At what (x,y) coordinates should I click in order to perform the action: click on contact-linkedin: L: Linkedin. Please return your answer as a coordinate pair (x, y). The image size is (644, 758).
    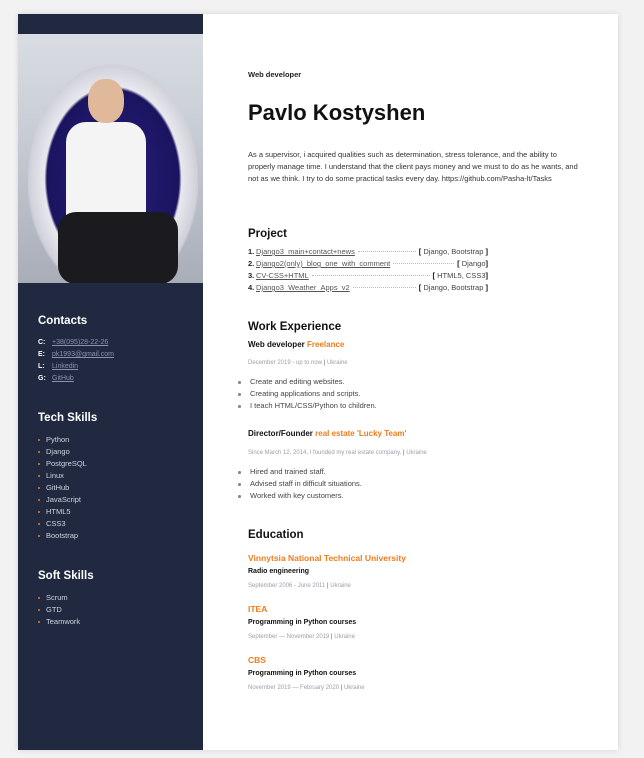
    Looking at the image, I should click on (76, 367).